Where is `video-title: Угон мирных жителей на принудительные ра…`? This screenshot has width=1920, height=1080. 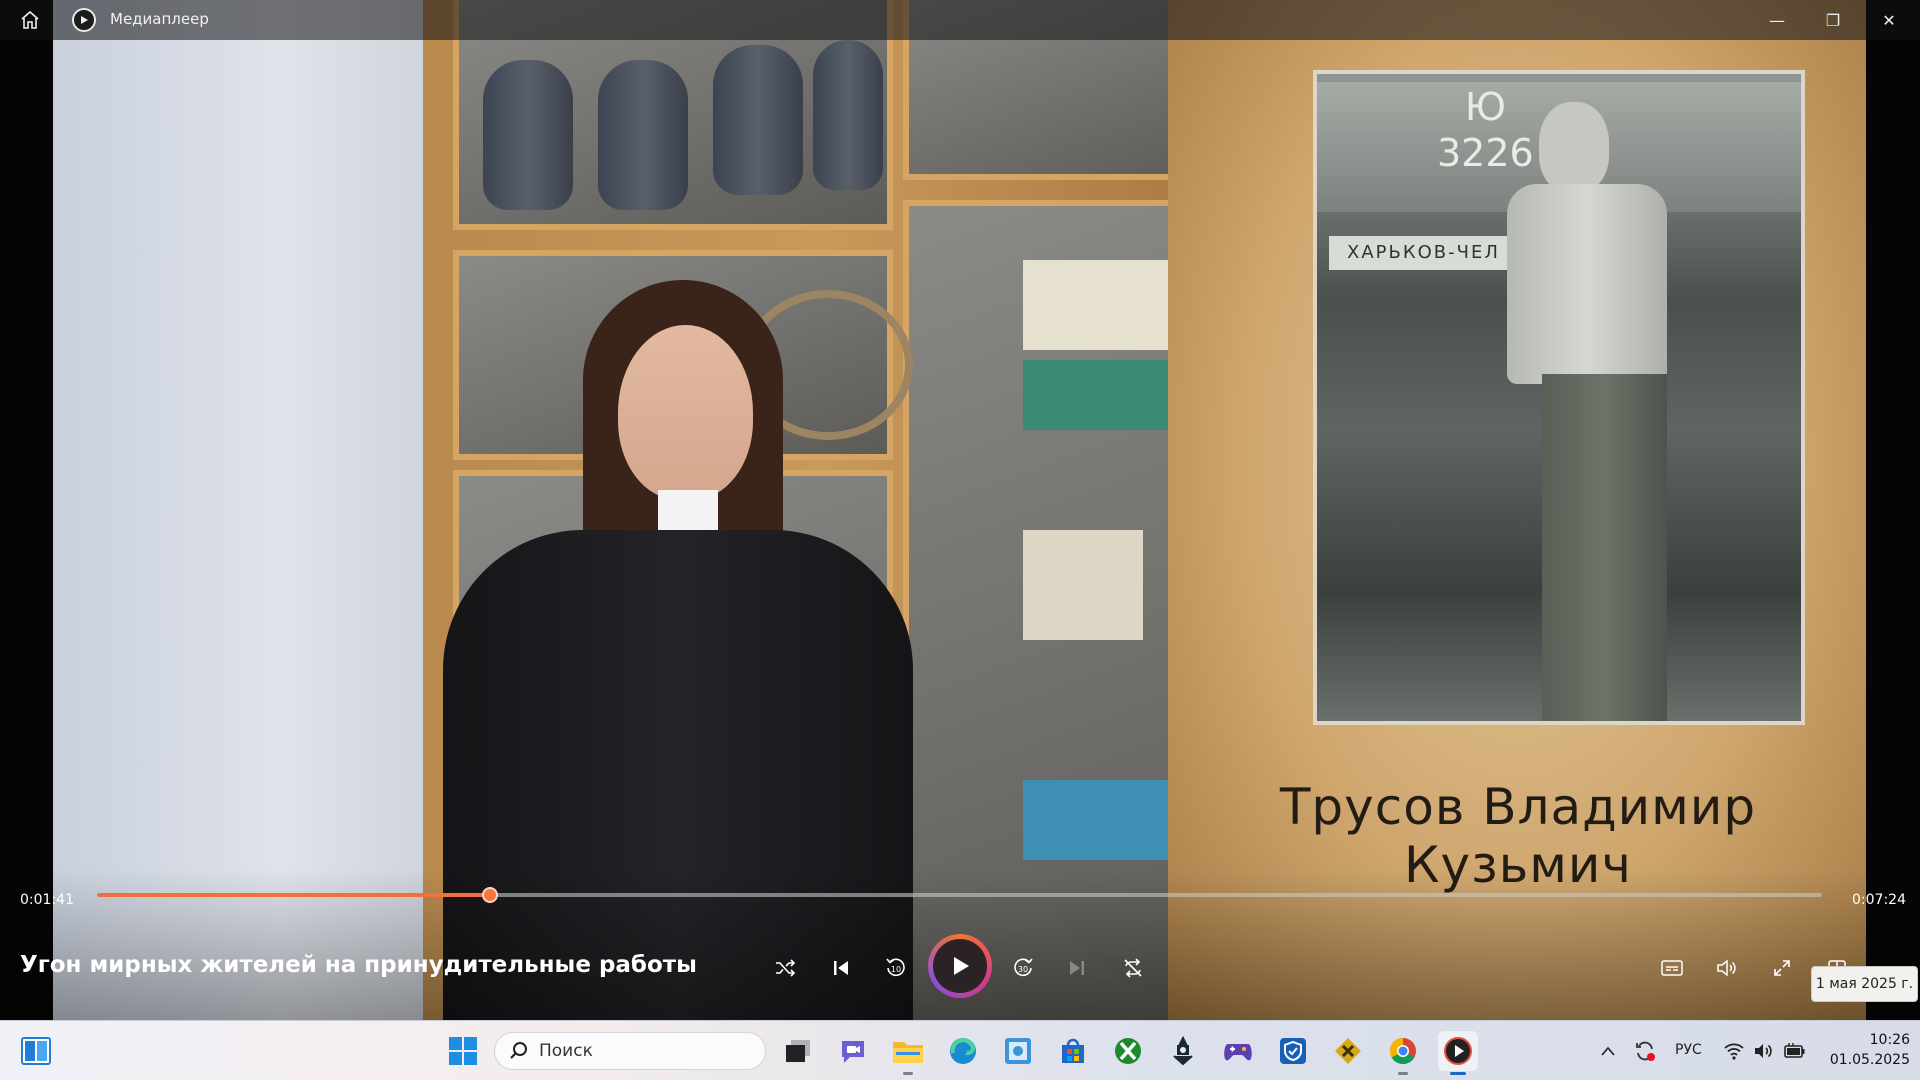
video-title: Угон мирных жителей на принудительные ра… is located at coordinates (358, 965).